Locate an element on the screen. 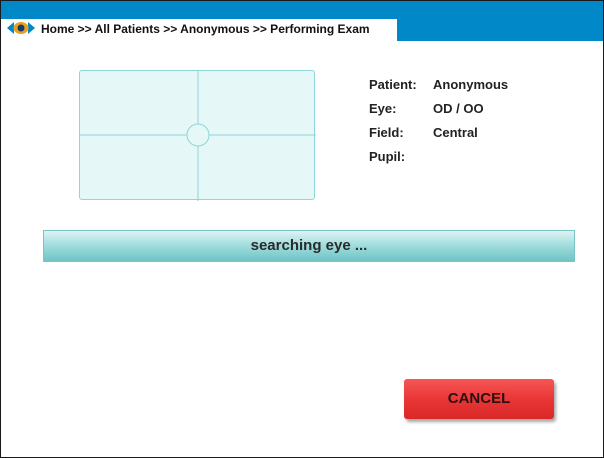 The image size is (604, 458). cancel-button: CANCEL is located at coordinates (479, 399).